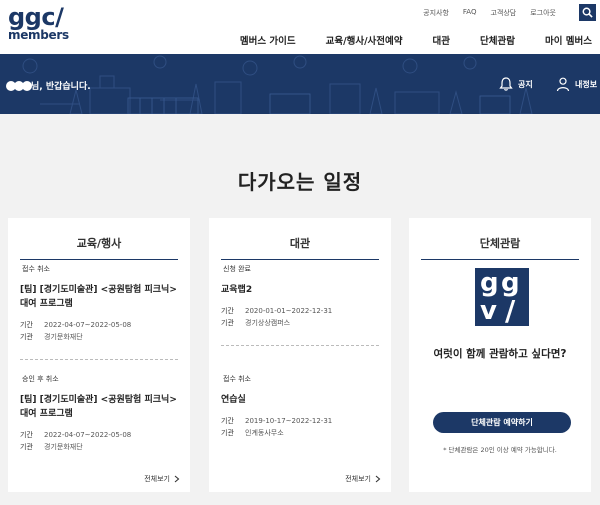 This screenshot has width=600, height=505. I want to click on period-value: 2020-01-01~2022-12-31, so click(289, 311).